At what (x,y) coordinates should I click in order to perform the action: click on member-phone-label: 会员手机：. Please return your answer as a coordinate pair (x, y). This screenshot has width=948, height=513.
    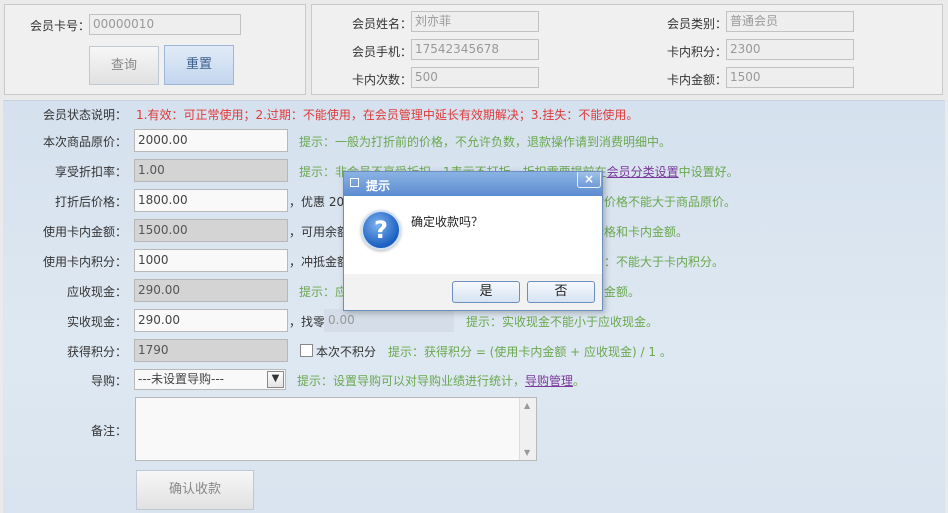
    Looking at the image, I should click on (382, 52).